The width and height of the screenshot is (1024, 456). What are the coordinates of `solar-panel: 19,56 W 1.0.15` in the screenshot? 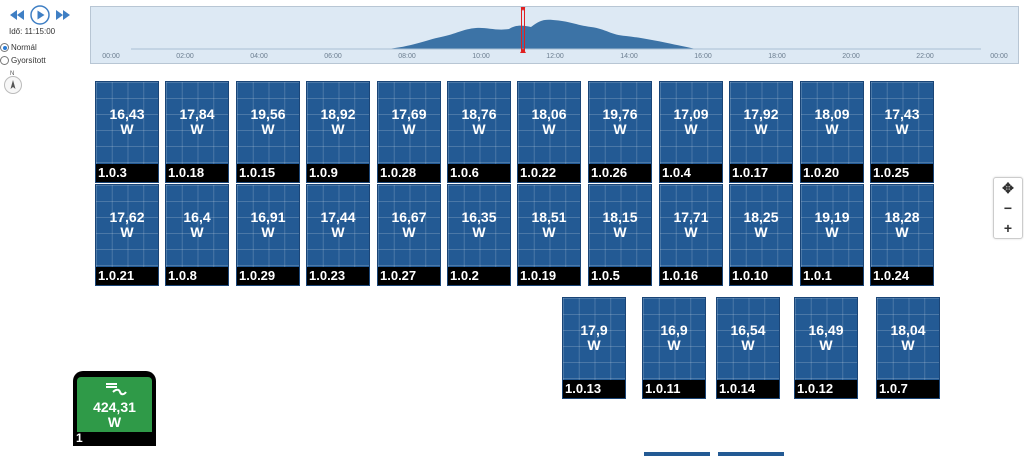 It's located at (268, 132).